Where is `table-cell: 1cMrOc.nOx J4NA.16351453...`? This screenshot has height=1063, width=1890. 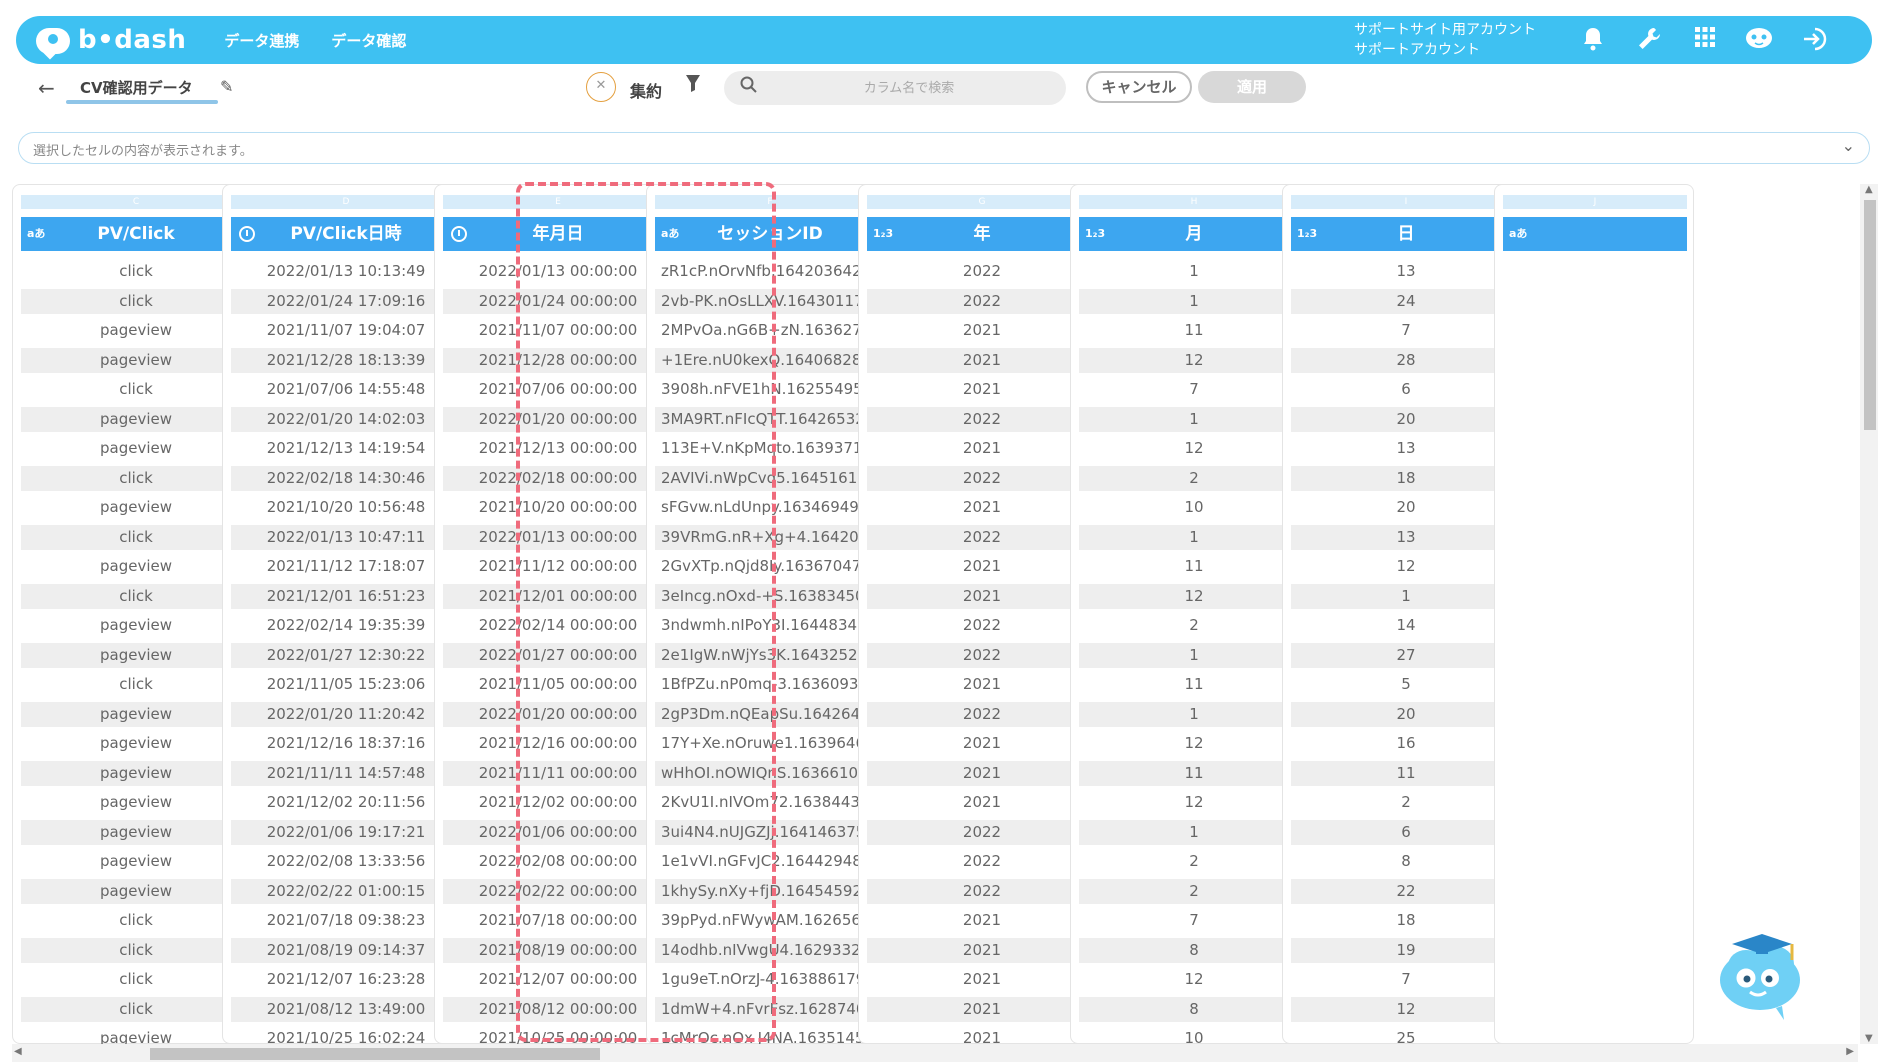 table-cell: 1cMrOc.nOx J4NA.16351453... is located at coordinates (770, 1035).